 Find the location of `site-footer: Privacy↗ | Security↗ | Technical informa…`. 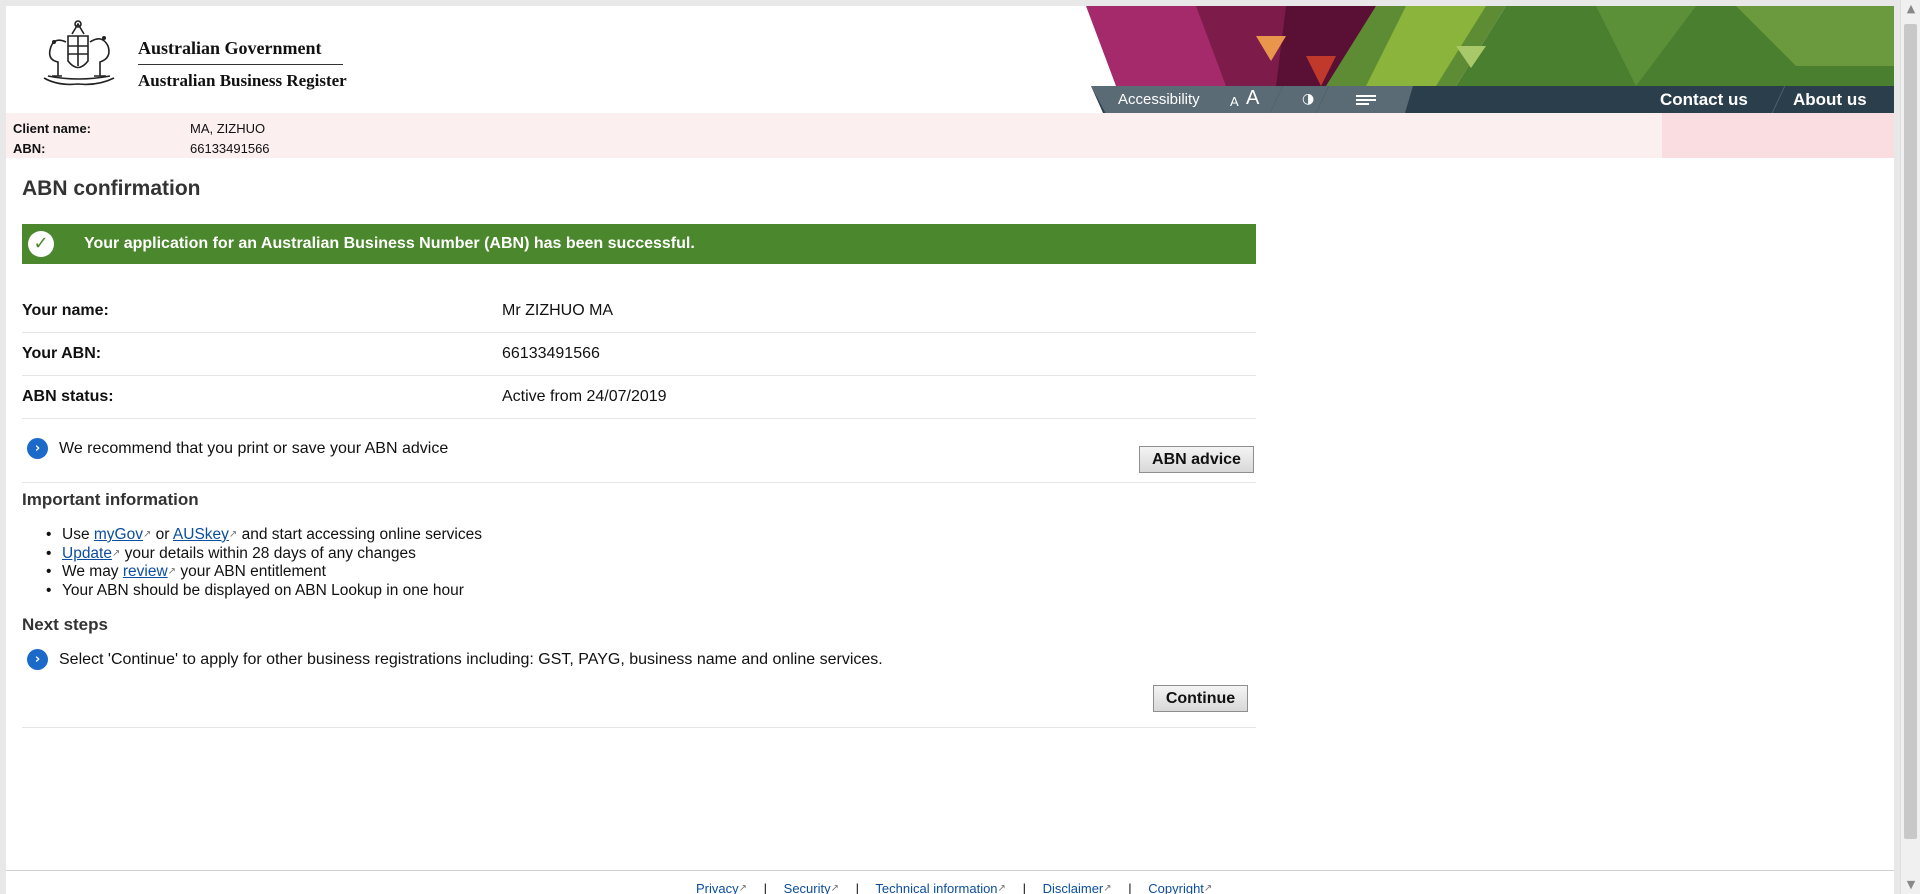

site-footer: Privacy↗ | Security↗ | Technical informa… is located at coordinates (950, 882).